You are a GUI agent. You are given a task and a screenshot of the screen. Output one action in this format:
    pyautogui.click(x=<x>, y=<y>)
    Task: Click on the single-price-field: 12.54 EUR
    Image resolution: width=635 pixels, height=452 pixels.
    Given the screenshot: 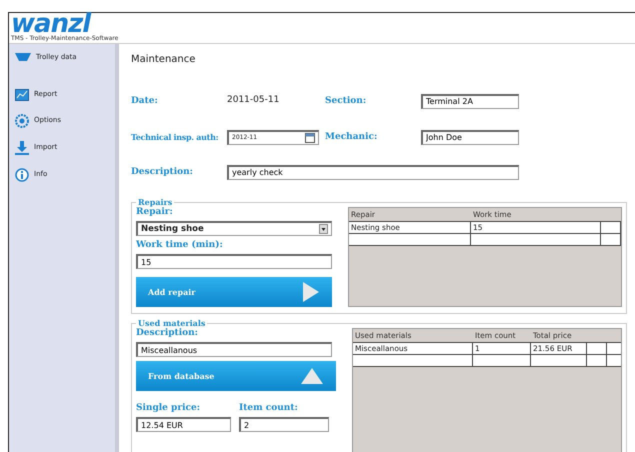 What is the action you would take?
    pyautogui.click(x=183, y=424)
    